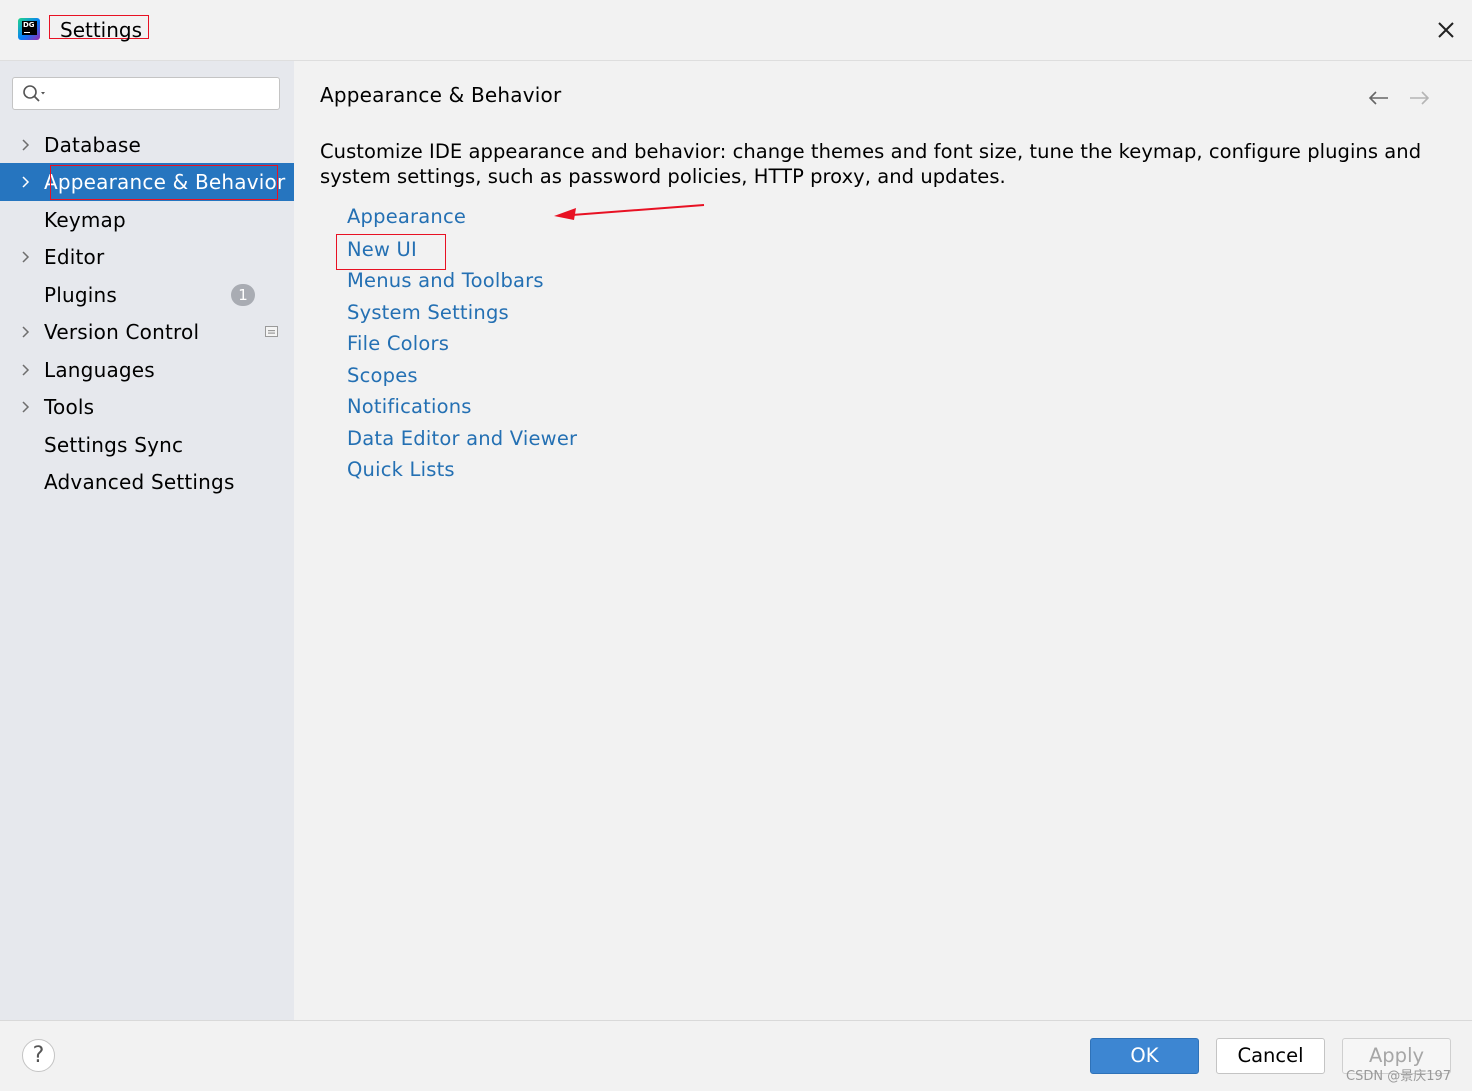 The width and height of the screenshot is (1472, 1091). Describe the element at coordinates (243, 295) in the screenshot. I see `update-count-badge: 1` at that location.